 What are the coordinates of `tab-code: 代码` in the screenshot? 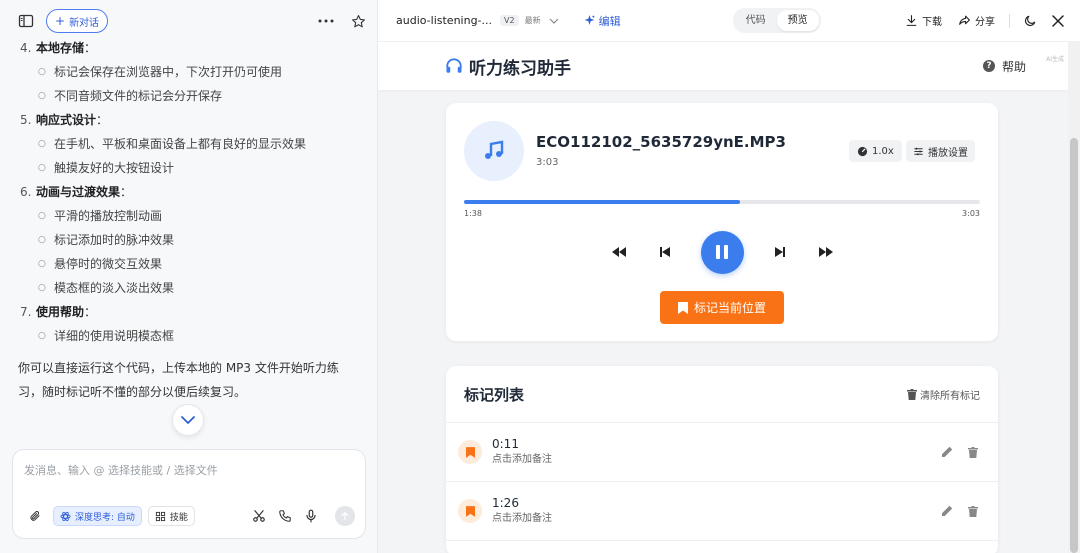 It's located at (756, 20).